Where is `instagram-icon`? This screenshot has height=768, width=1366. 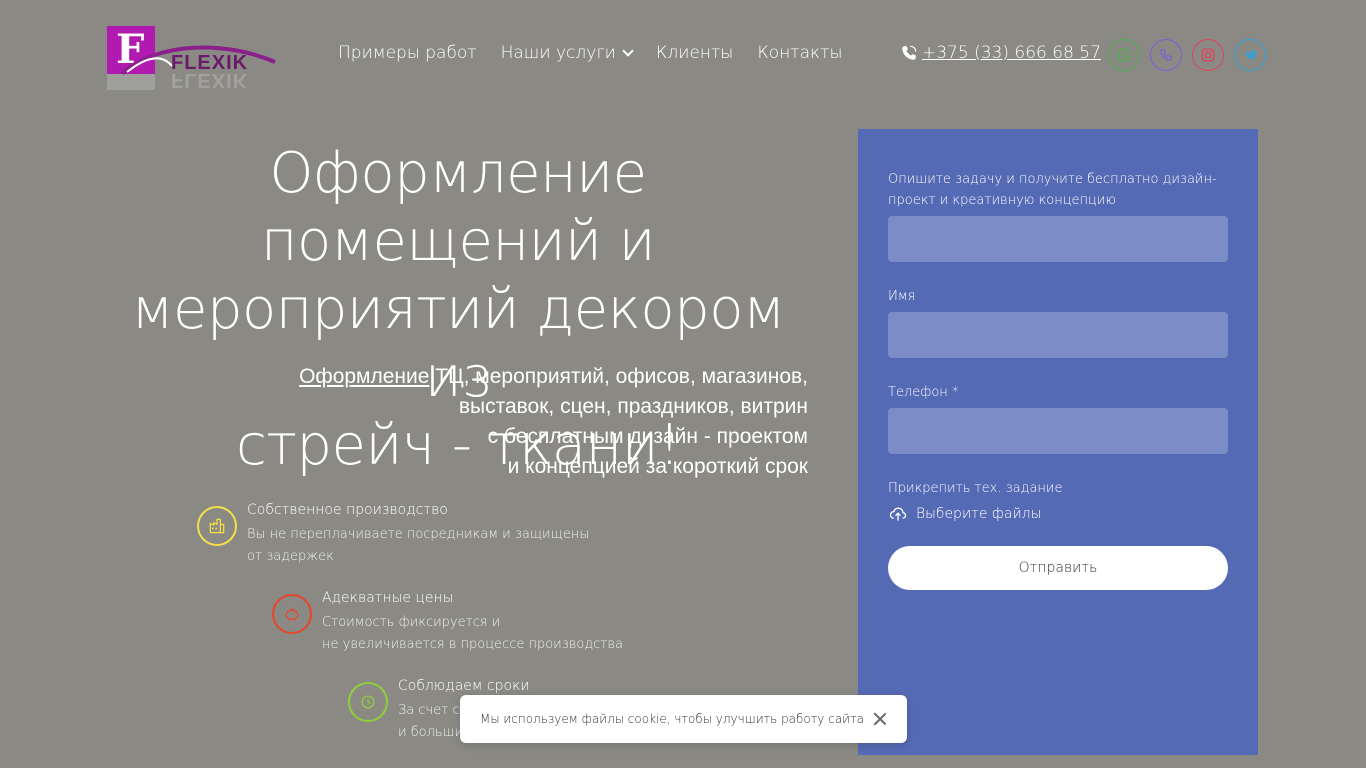 instagram-icon is located at coordinates (1208, 55).